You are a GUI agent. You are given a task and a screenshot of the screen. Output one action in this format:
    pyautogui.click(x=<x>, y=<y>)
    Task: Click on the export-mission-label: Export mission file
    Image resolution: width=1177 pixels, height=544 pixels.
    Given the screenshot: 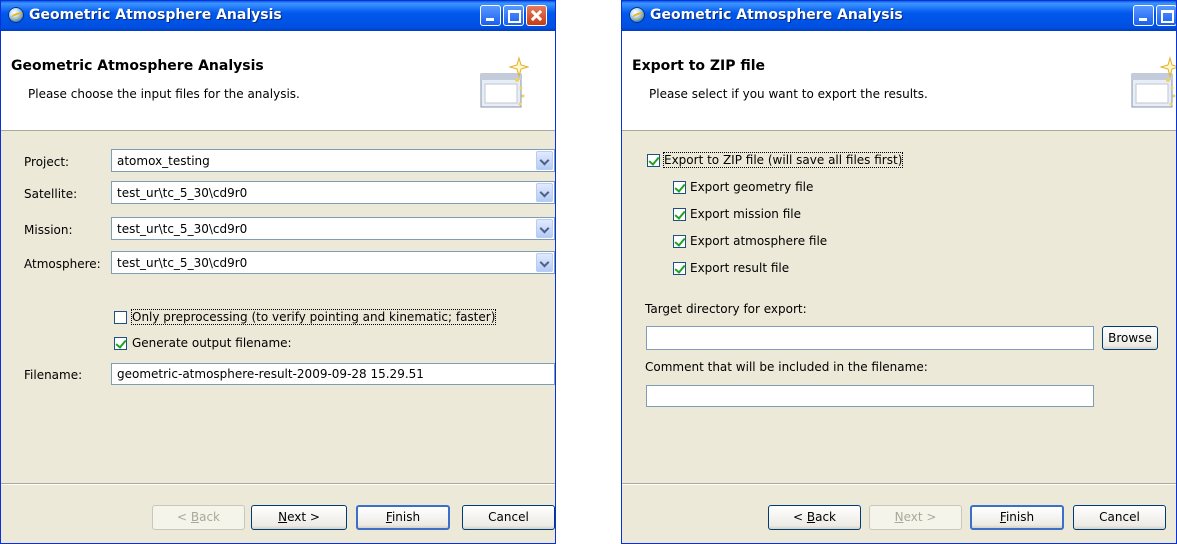 What is the action you would take?
    pyautogui.click(x=745, y=214)
    